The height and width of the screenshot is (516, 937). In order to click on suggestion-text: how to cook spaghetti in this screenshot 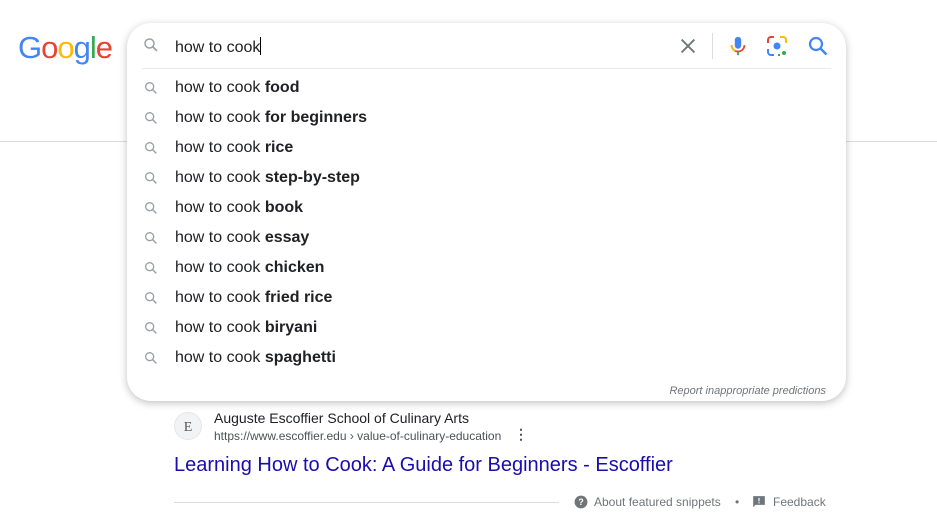, I will do `click(255, 357)`.